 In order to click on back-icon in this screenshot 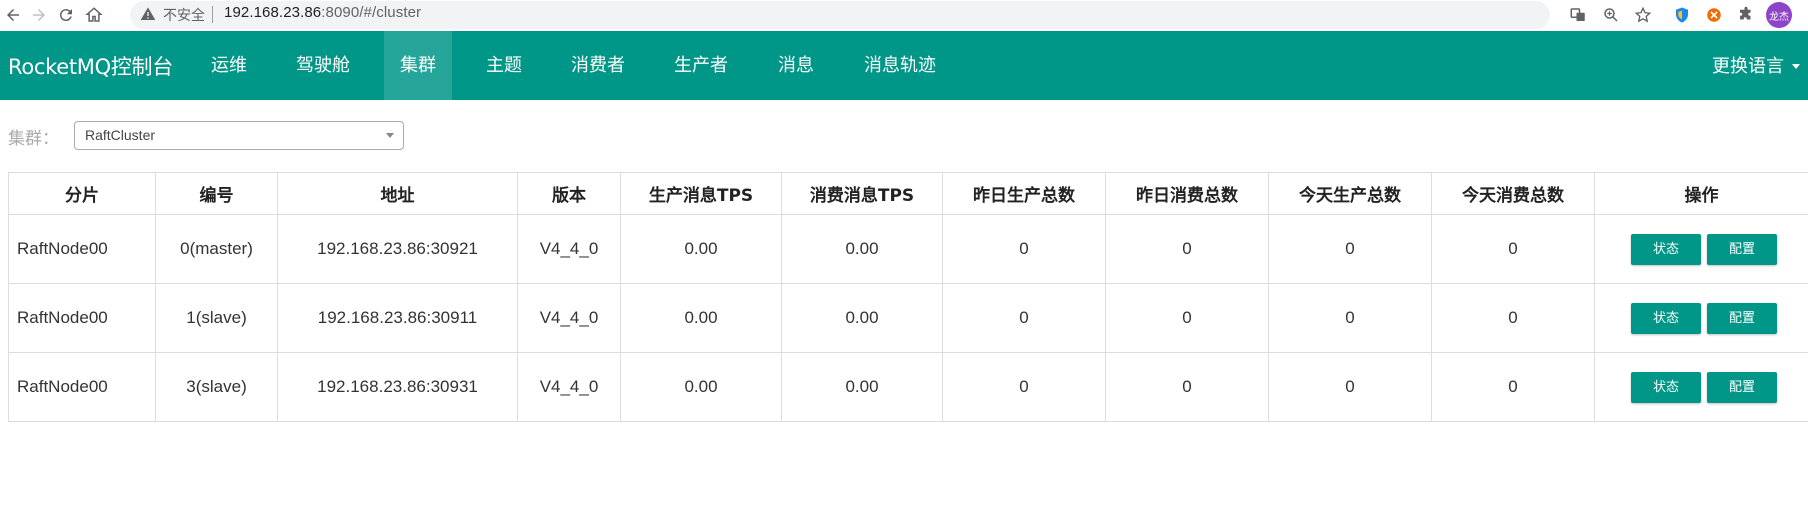, I will do `click(13, 15)`.